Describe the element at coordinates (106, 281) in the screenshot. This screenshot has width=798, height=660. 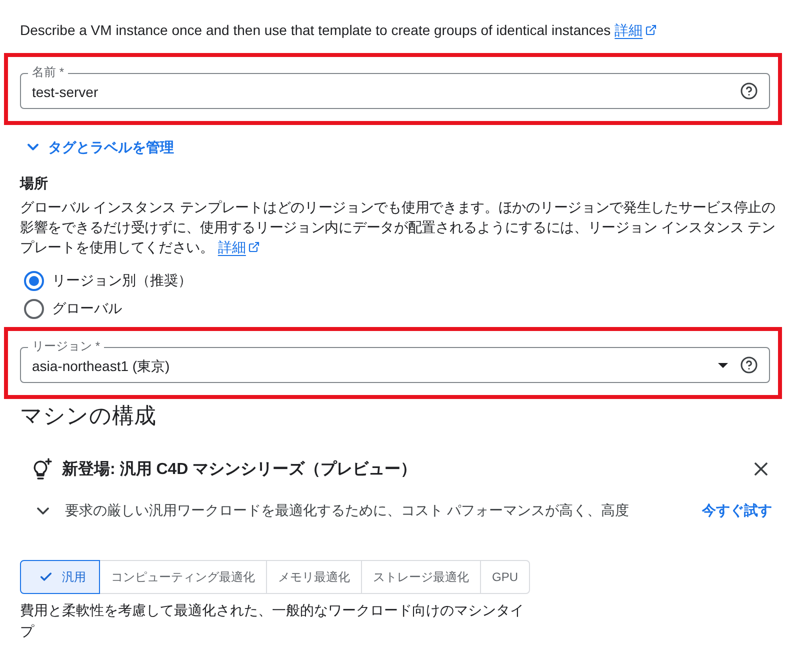
I see `radio-option: リージョン別（推奨）` at that location.